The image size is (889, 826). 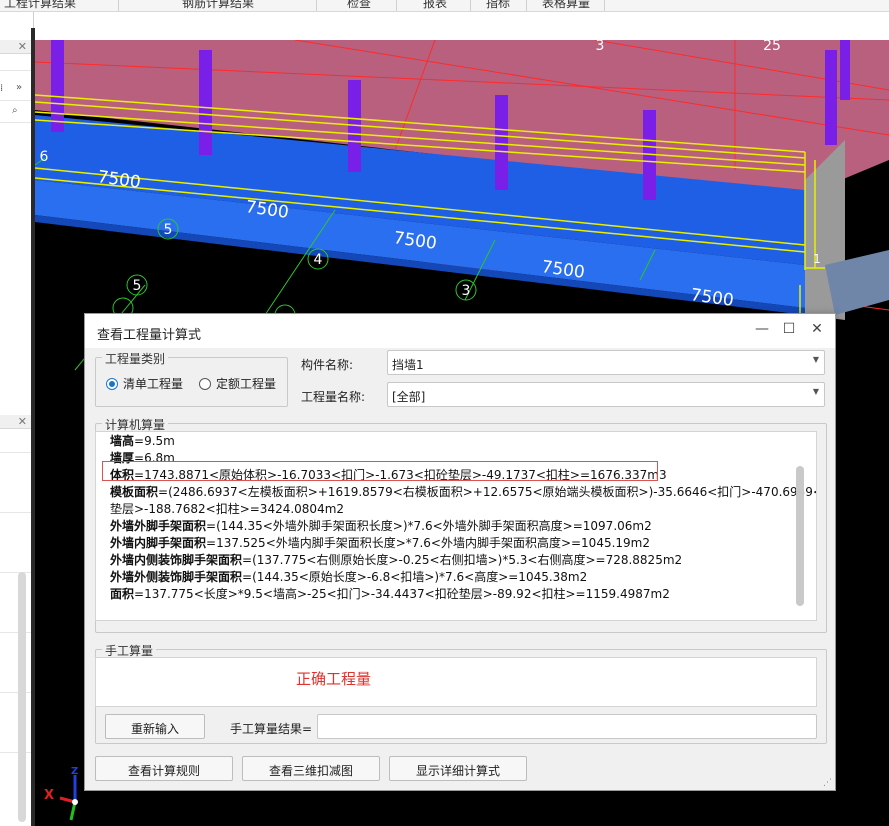 What do you see at coordinates (75, 771) in the screenshot?
I see `axis-z-label: Z` at bounding box center [75, 771].